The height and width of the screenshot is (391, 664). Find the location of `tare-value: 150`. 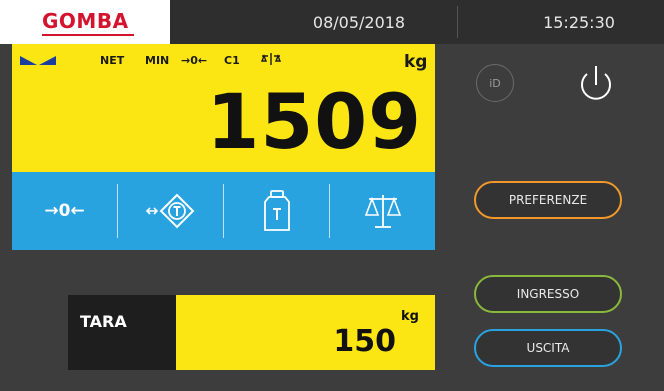

tare-value: 150 is located at coordinates (364, 341).